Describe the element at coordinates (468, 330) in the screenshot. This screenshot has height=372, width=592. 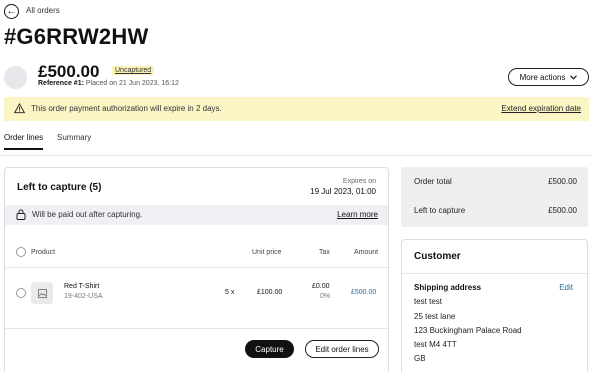
I see `address-line: 123 Buckingham Palace Road` at that location.